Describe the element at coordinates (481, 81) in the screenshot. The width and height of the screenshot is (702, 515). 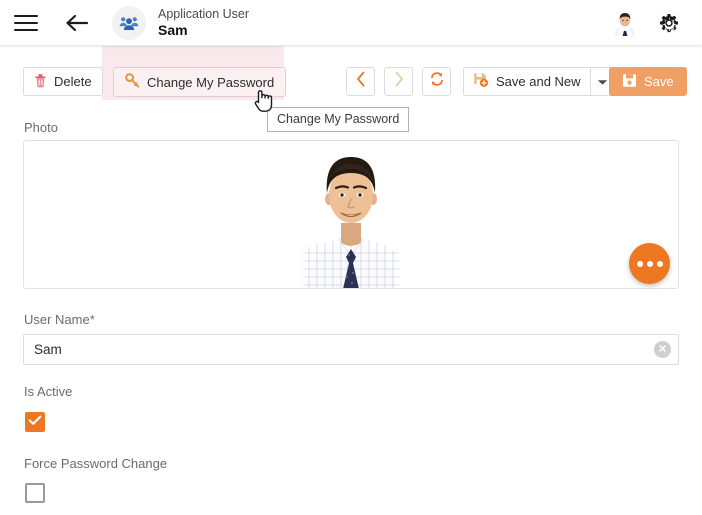
I see `save-plus-icon` at that location.